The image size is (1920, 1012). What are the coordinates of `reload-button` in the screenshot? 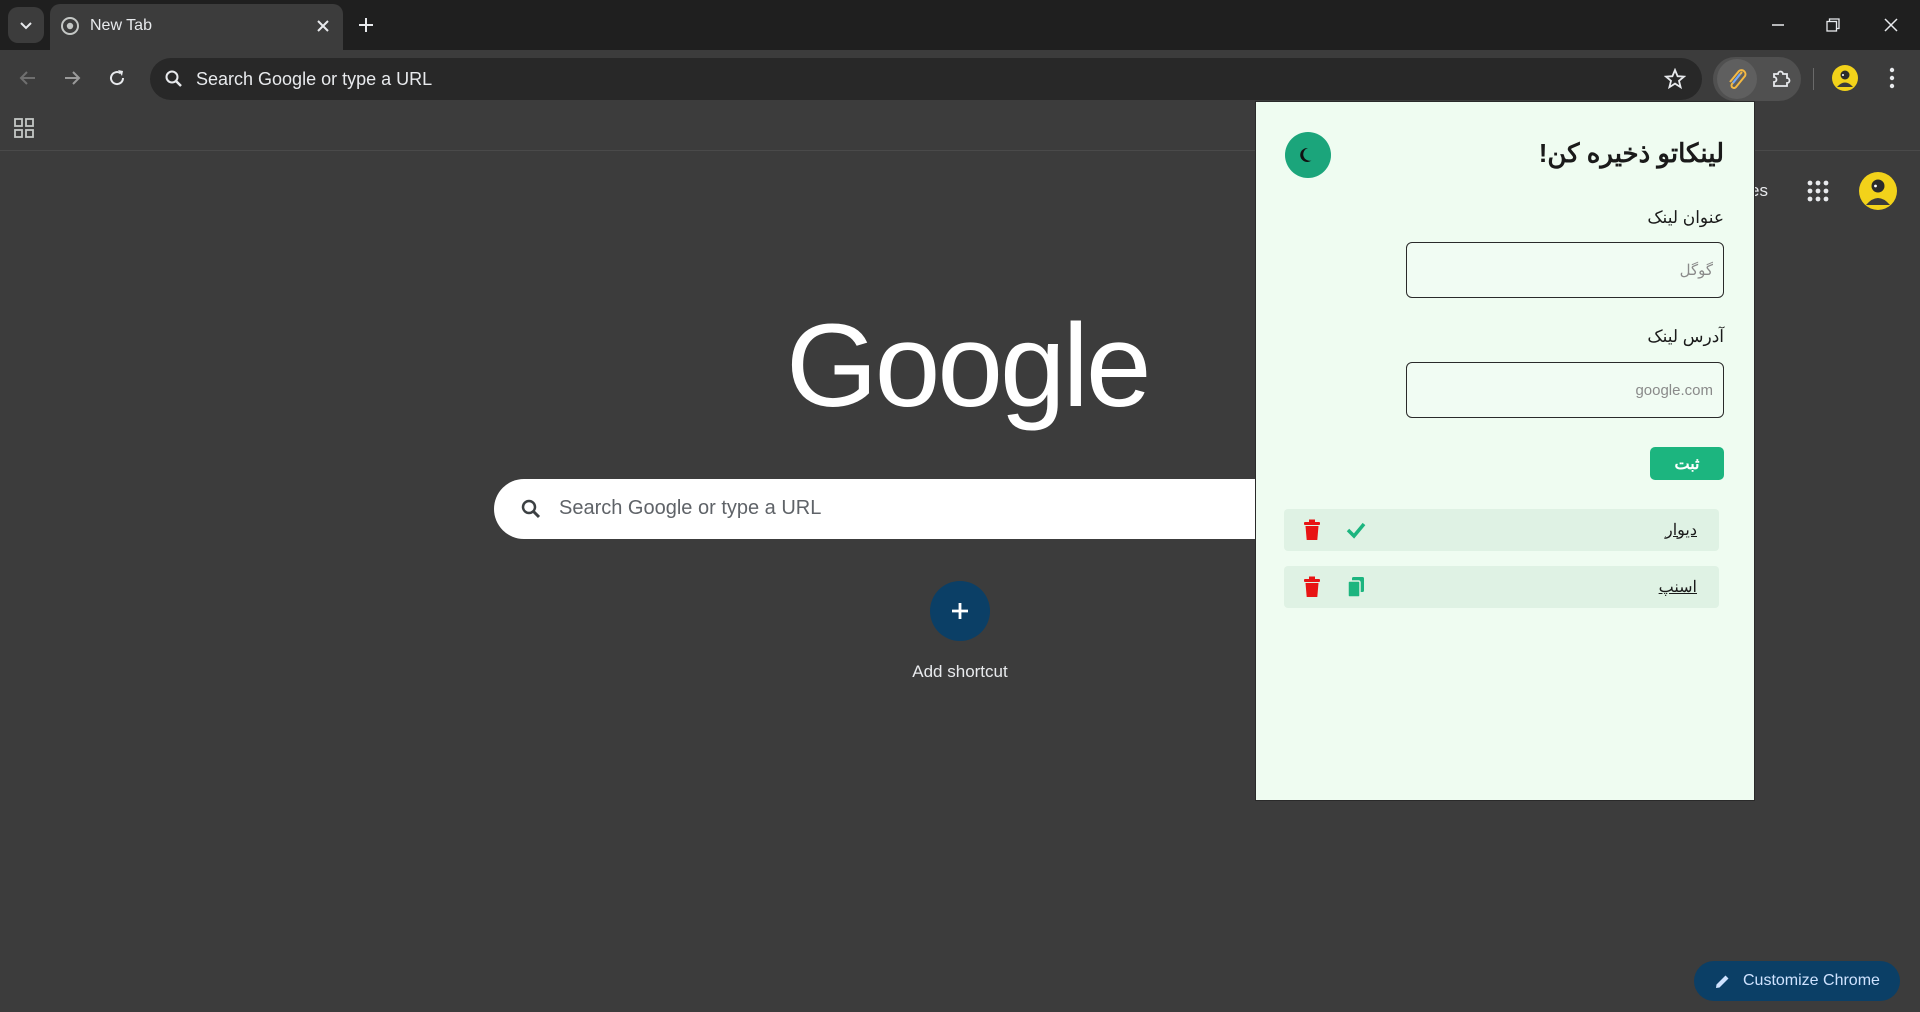 It's located at (117, 78).